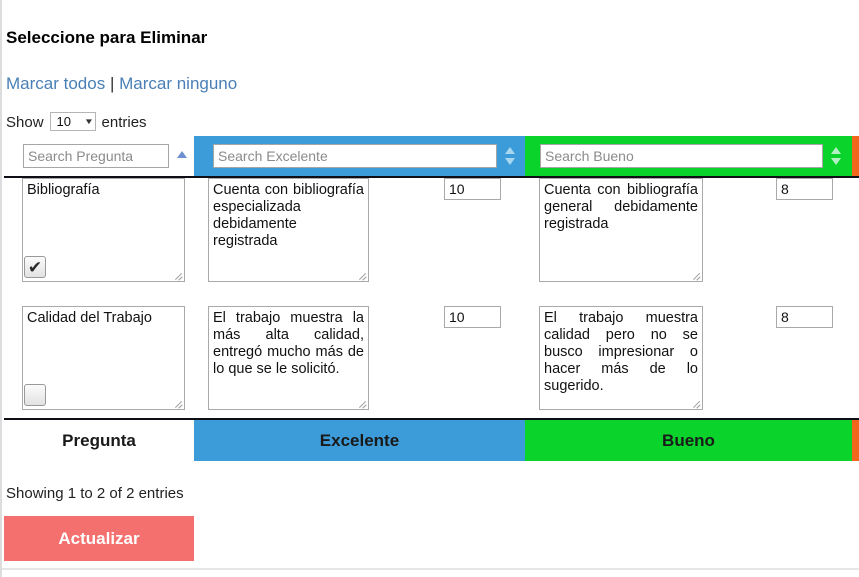 The width and height of the screenshot is (859, 577). I want to click on cell-pregunta: Calidad del Trabajo, so click(99, 358).